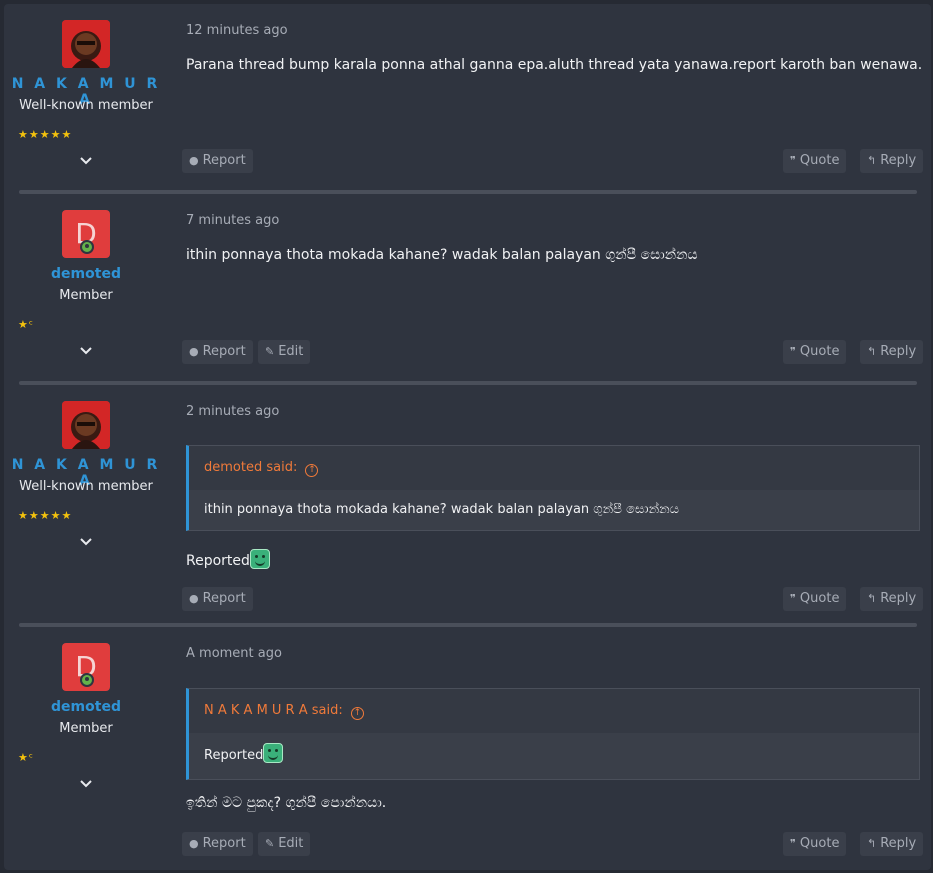  What do you see at coordinates (232, 220) in the screenshot?
I see `post-timestamp: 7 minutes ago` at bounding box center [232, 220].